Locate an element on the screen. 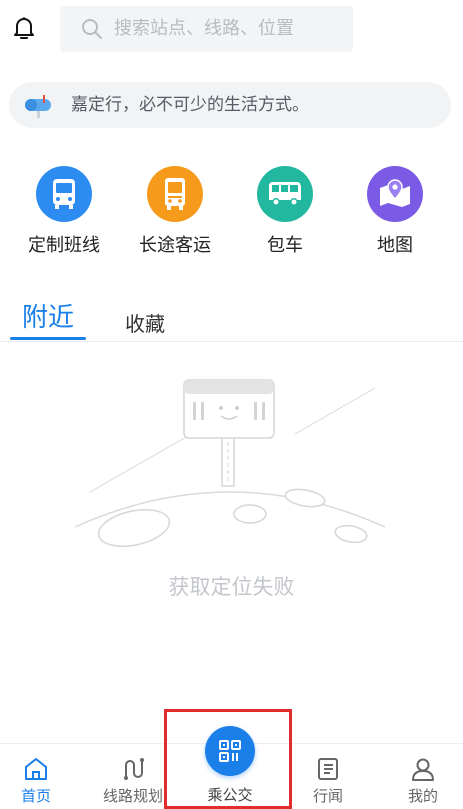  nav-news: 行闻 is located at coordinates (328, 776).